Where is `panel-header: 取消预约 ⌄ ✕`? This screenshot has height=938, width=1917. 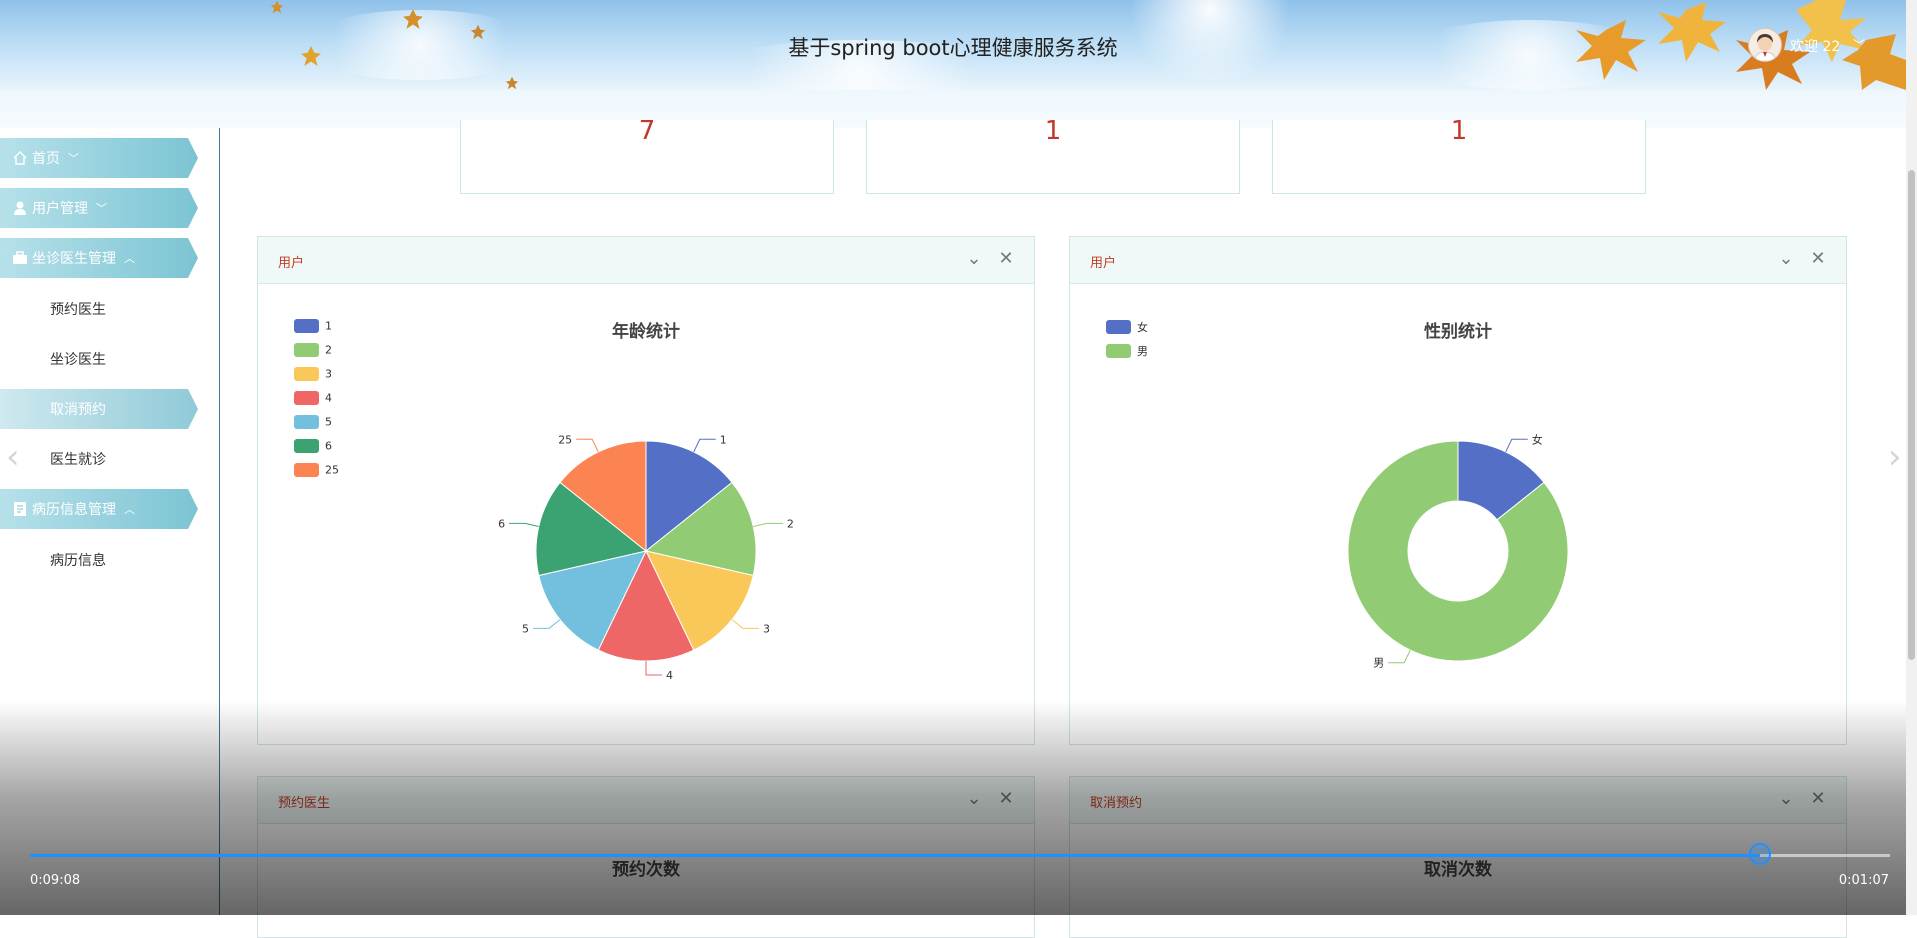
panel-header: 取消预约 ⌄ ✕ is located at coordinates (1458, 800).